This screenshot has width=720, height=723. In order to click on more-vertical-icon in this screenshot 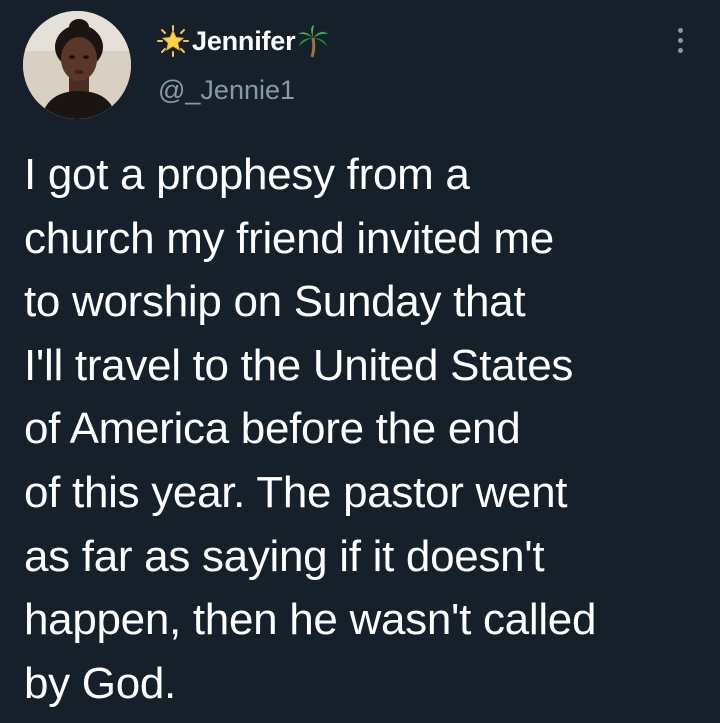, I will do `click(680, 40)`.